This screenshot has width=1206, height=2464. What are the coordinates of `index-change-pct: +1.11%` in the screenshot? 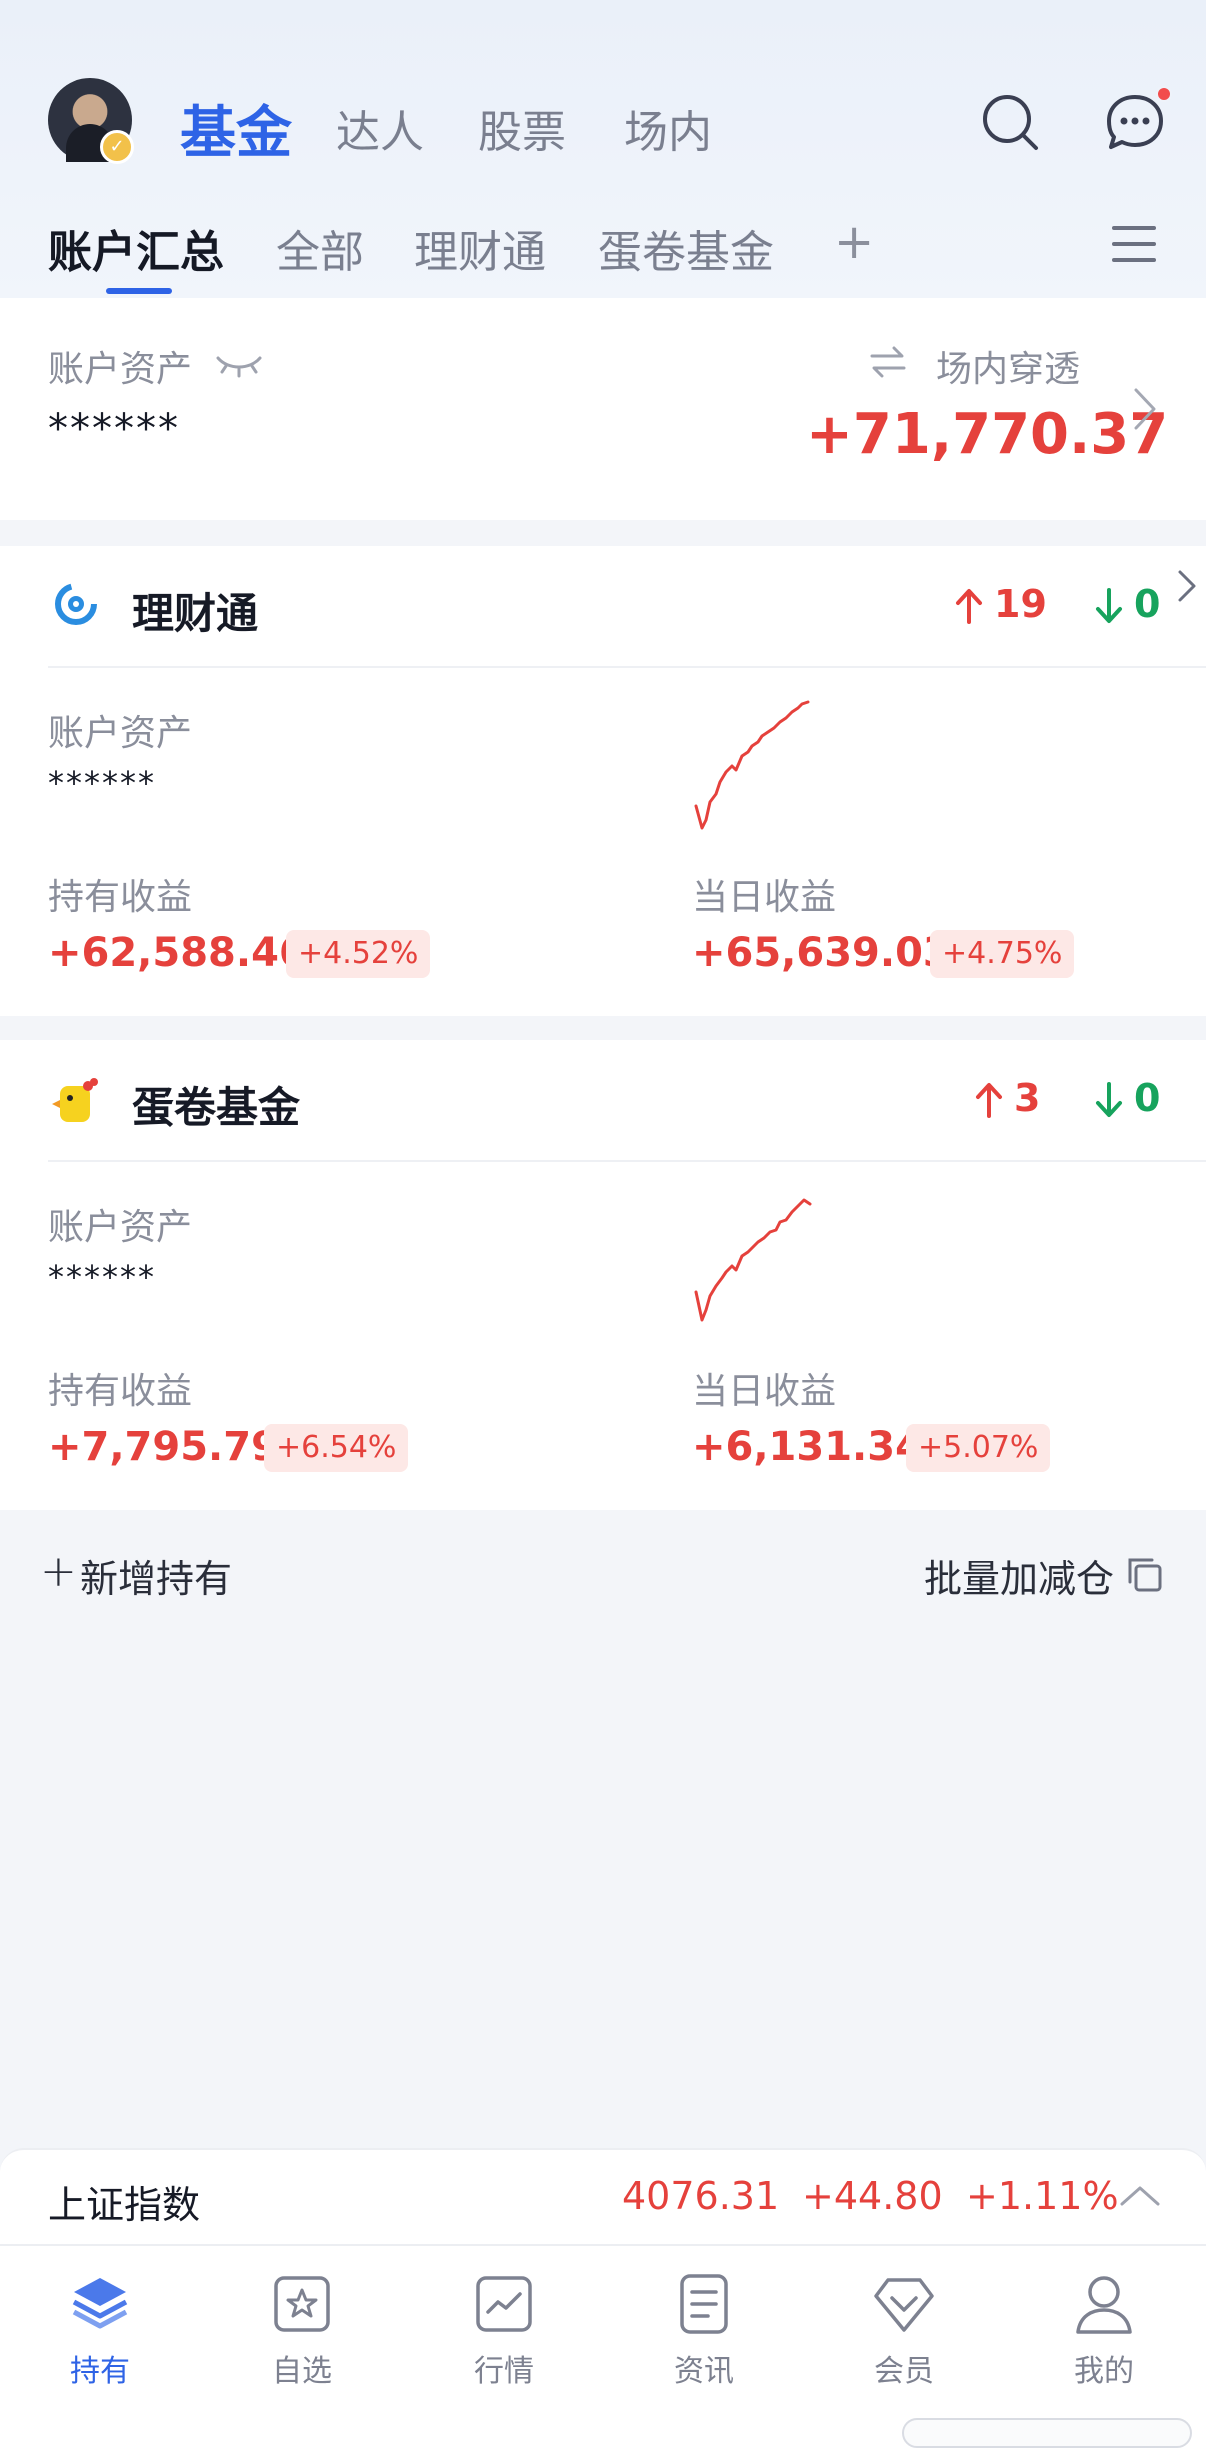 It's located at (1042, 2196).